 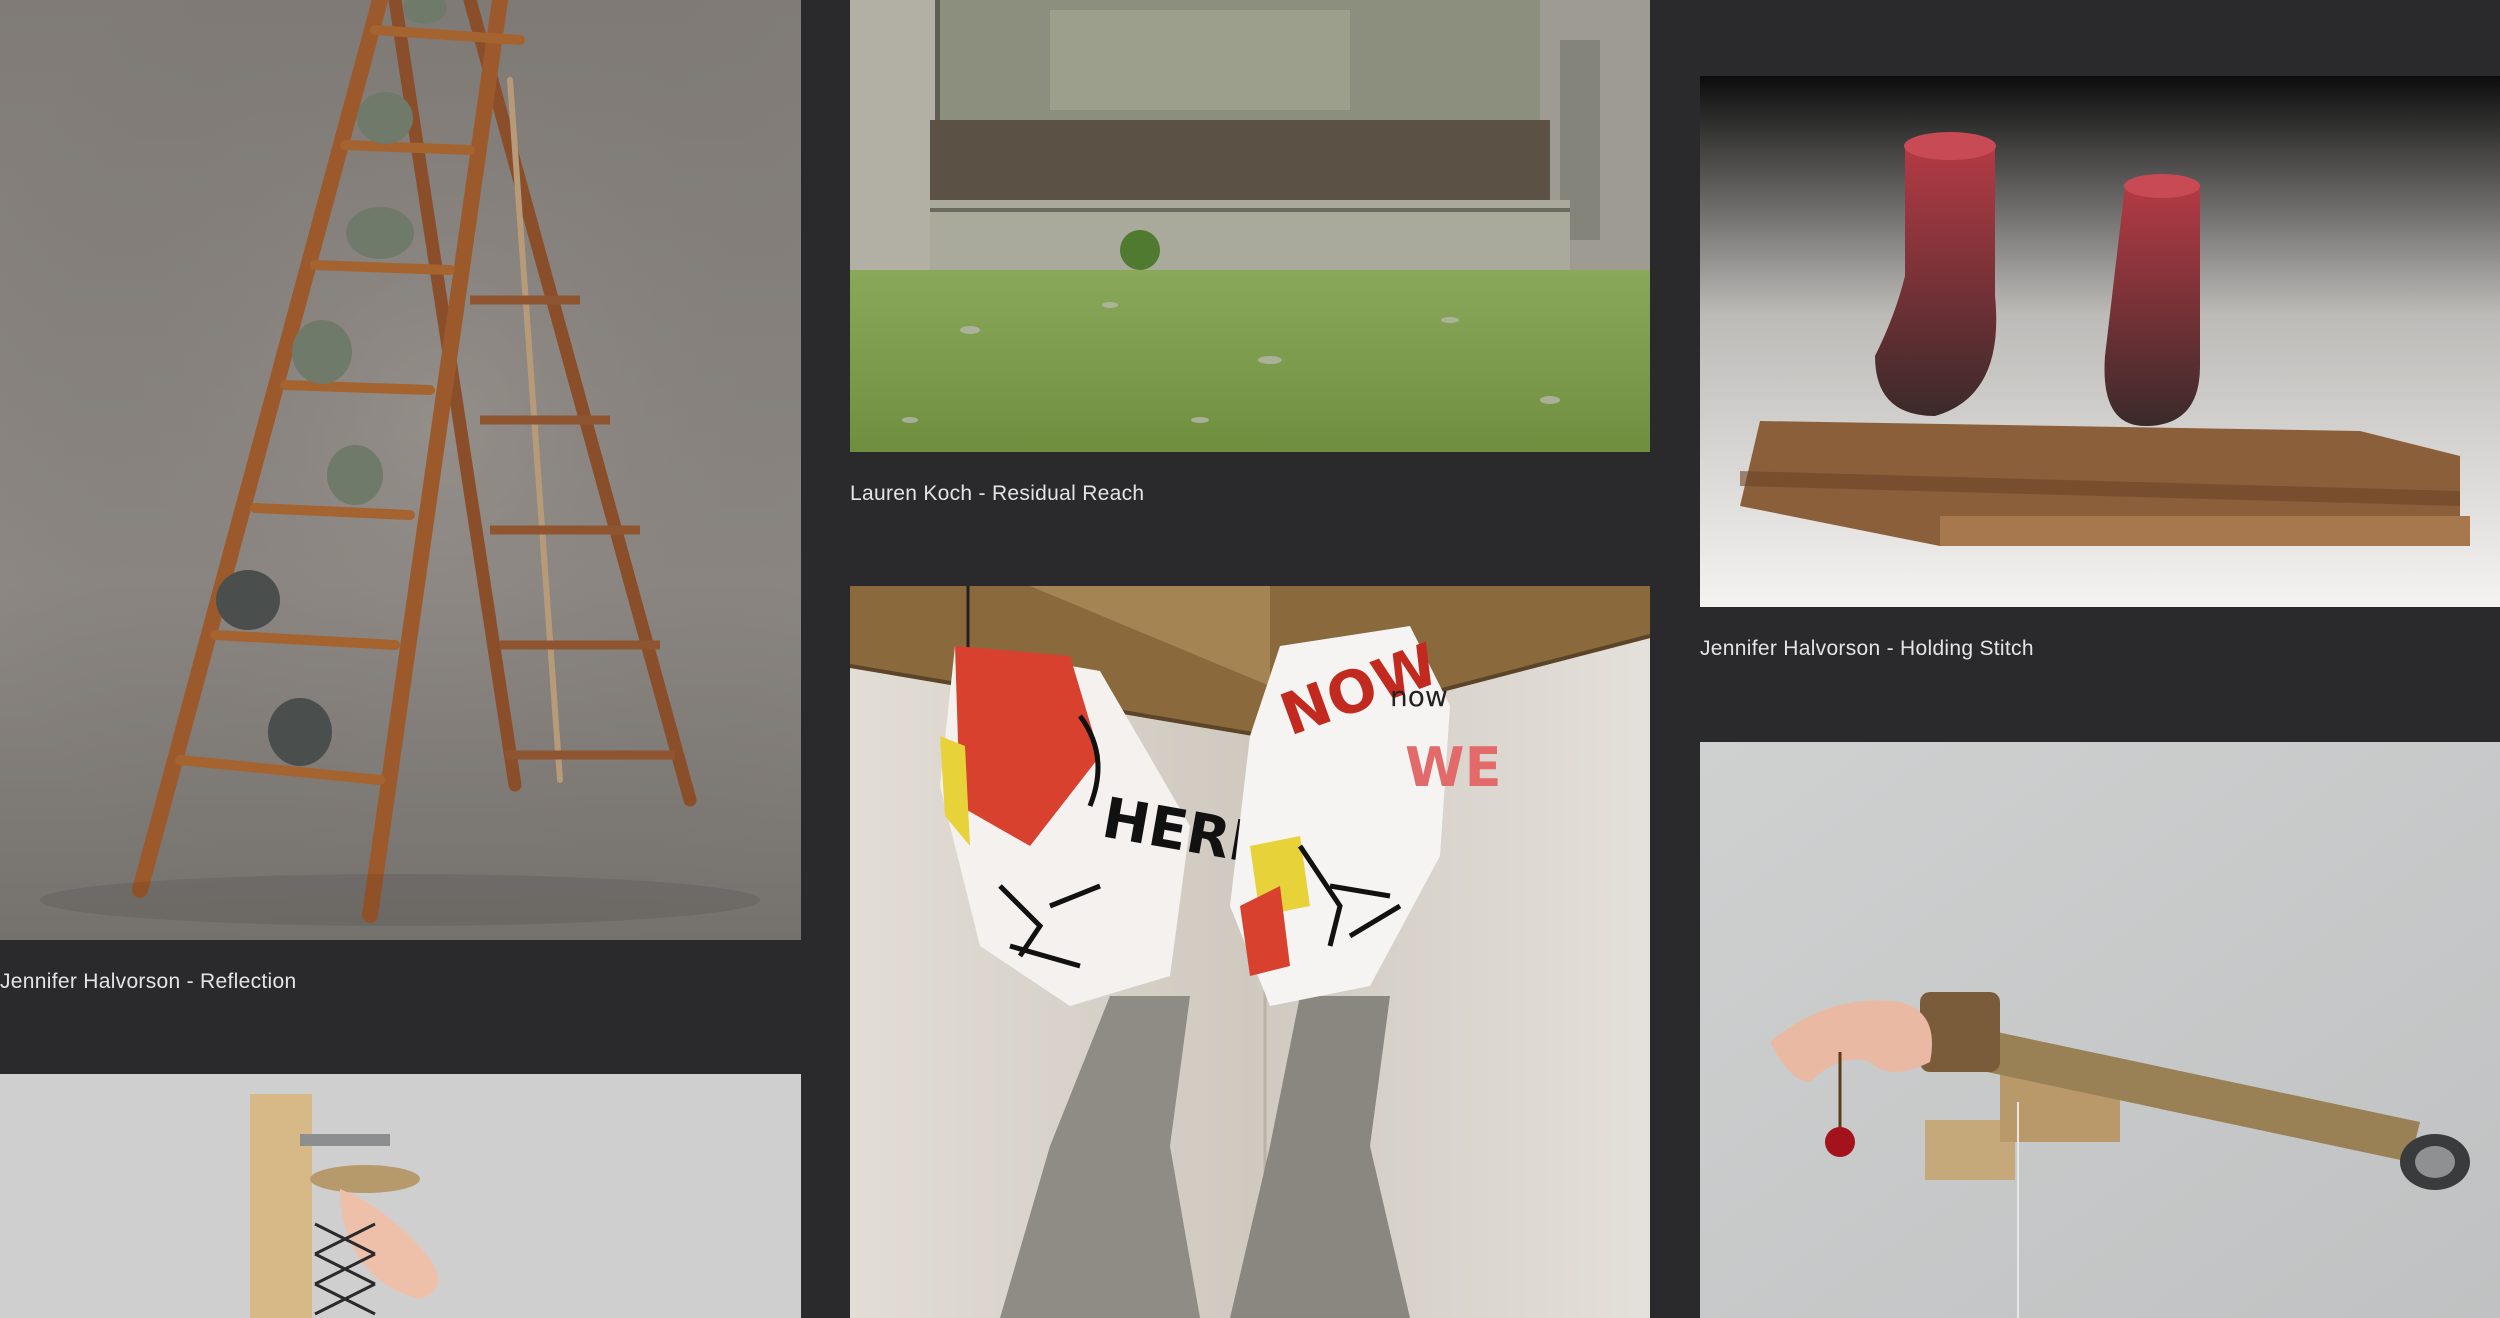 I want to click on artwork-image-hand-cherry, so click(x=2100, y=1030).